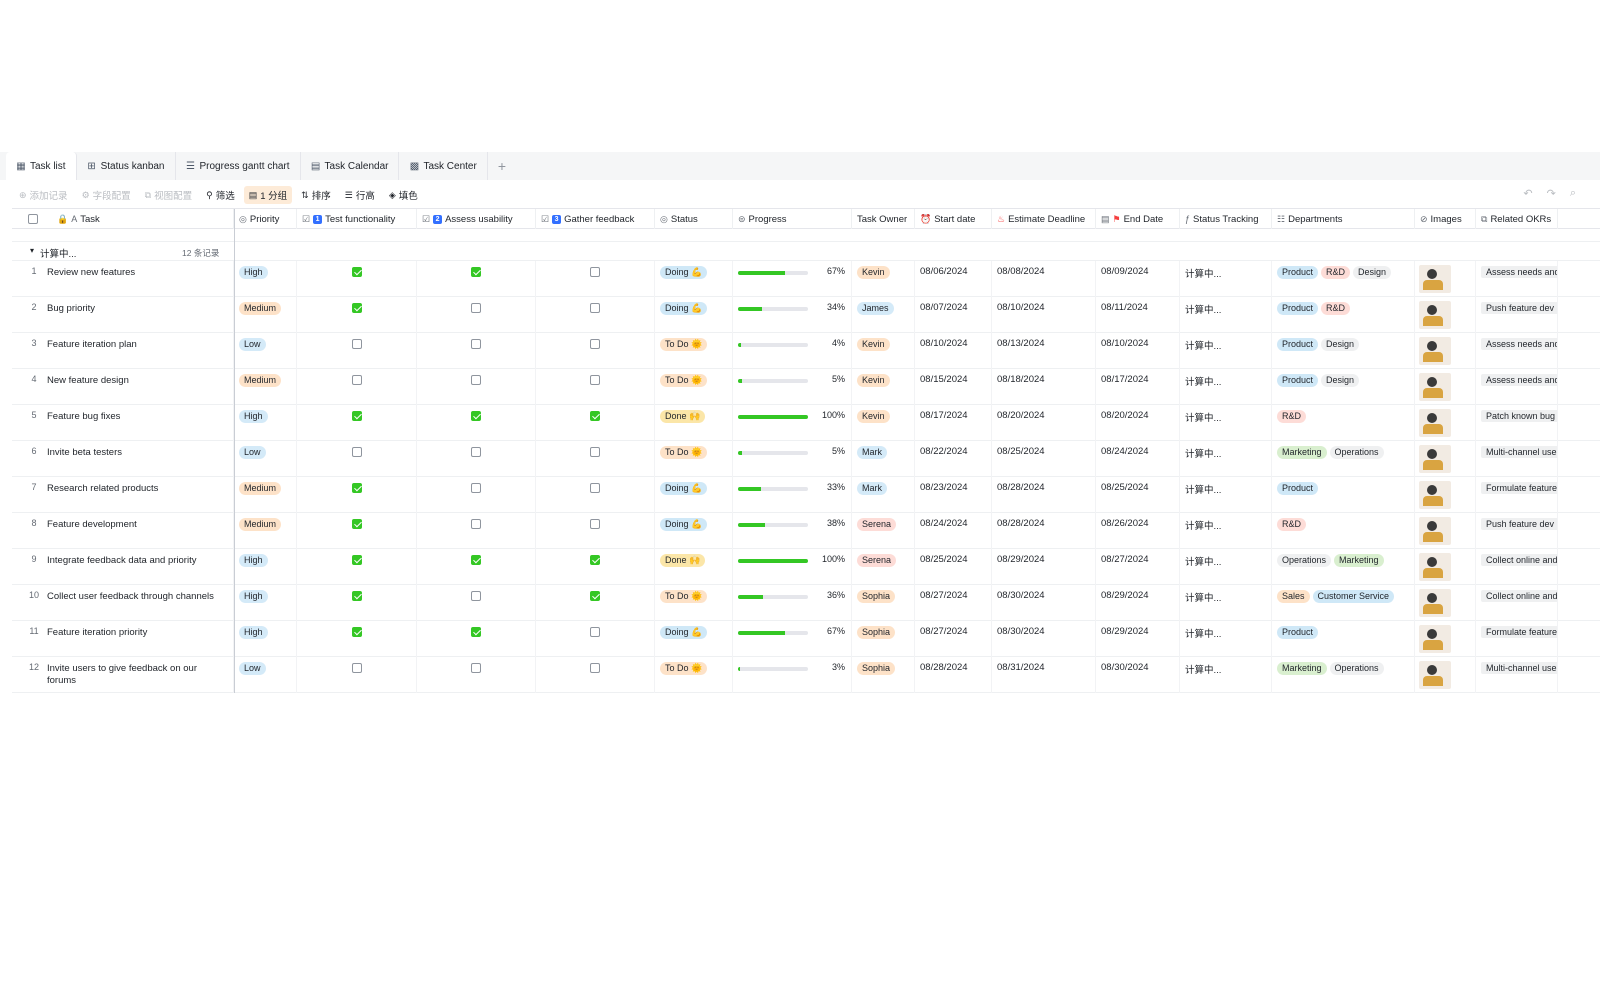 The width and height of the screenshot is (1600, 1004). Describe the element at coordinates (792, 459) in the screenshot. I see `progress-cell: 5%` at that location.